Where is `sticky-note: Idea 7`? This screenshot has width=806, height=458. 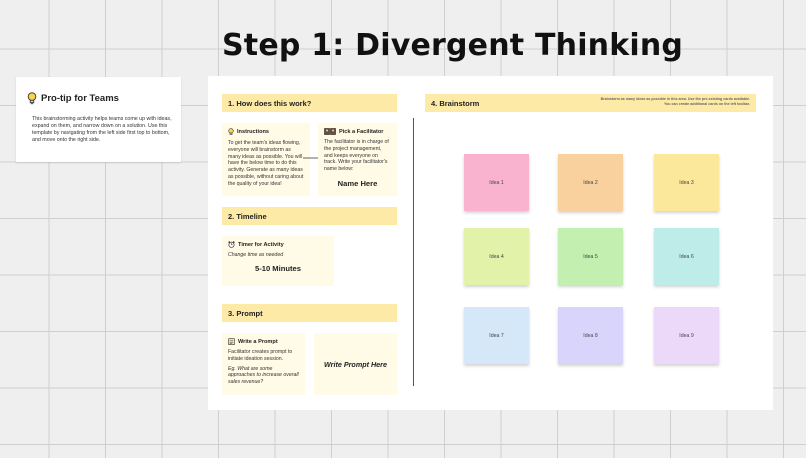 sticky-note: Idea 7 is located at coordinates (496, 335).